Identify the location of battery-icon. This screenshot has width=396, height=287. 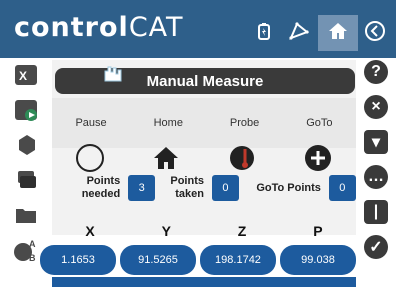
(264, 31).